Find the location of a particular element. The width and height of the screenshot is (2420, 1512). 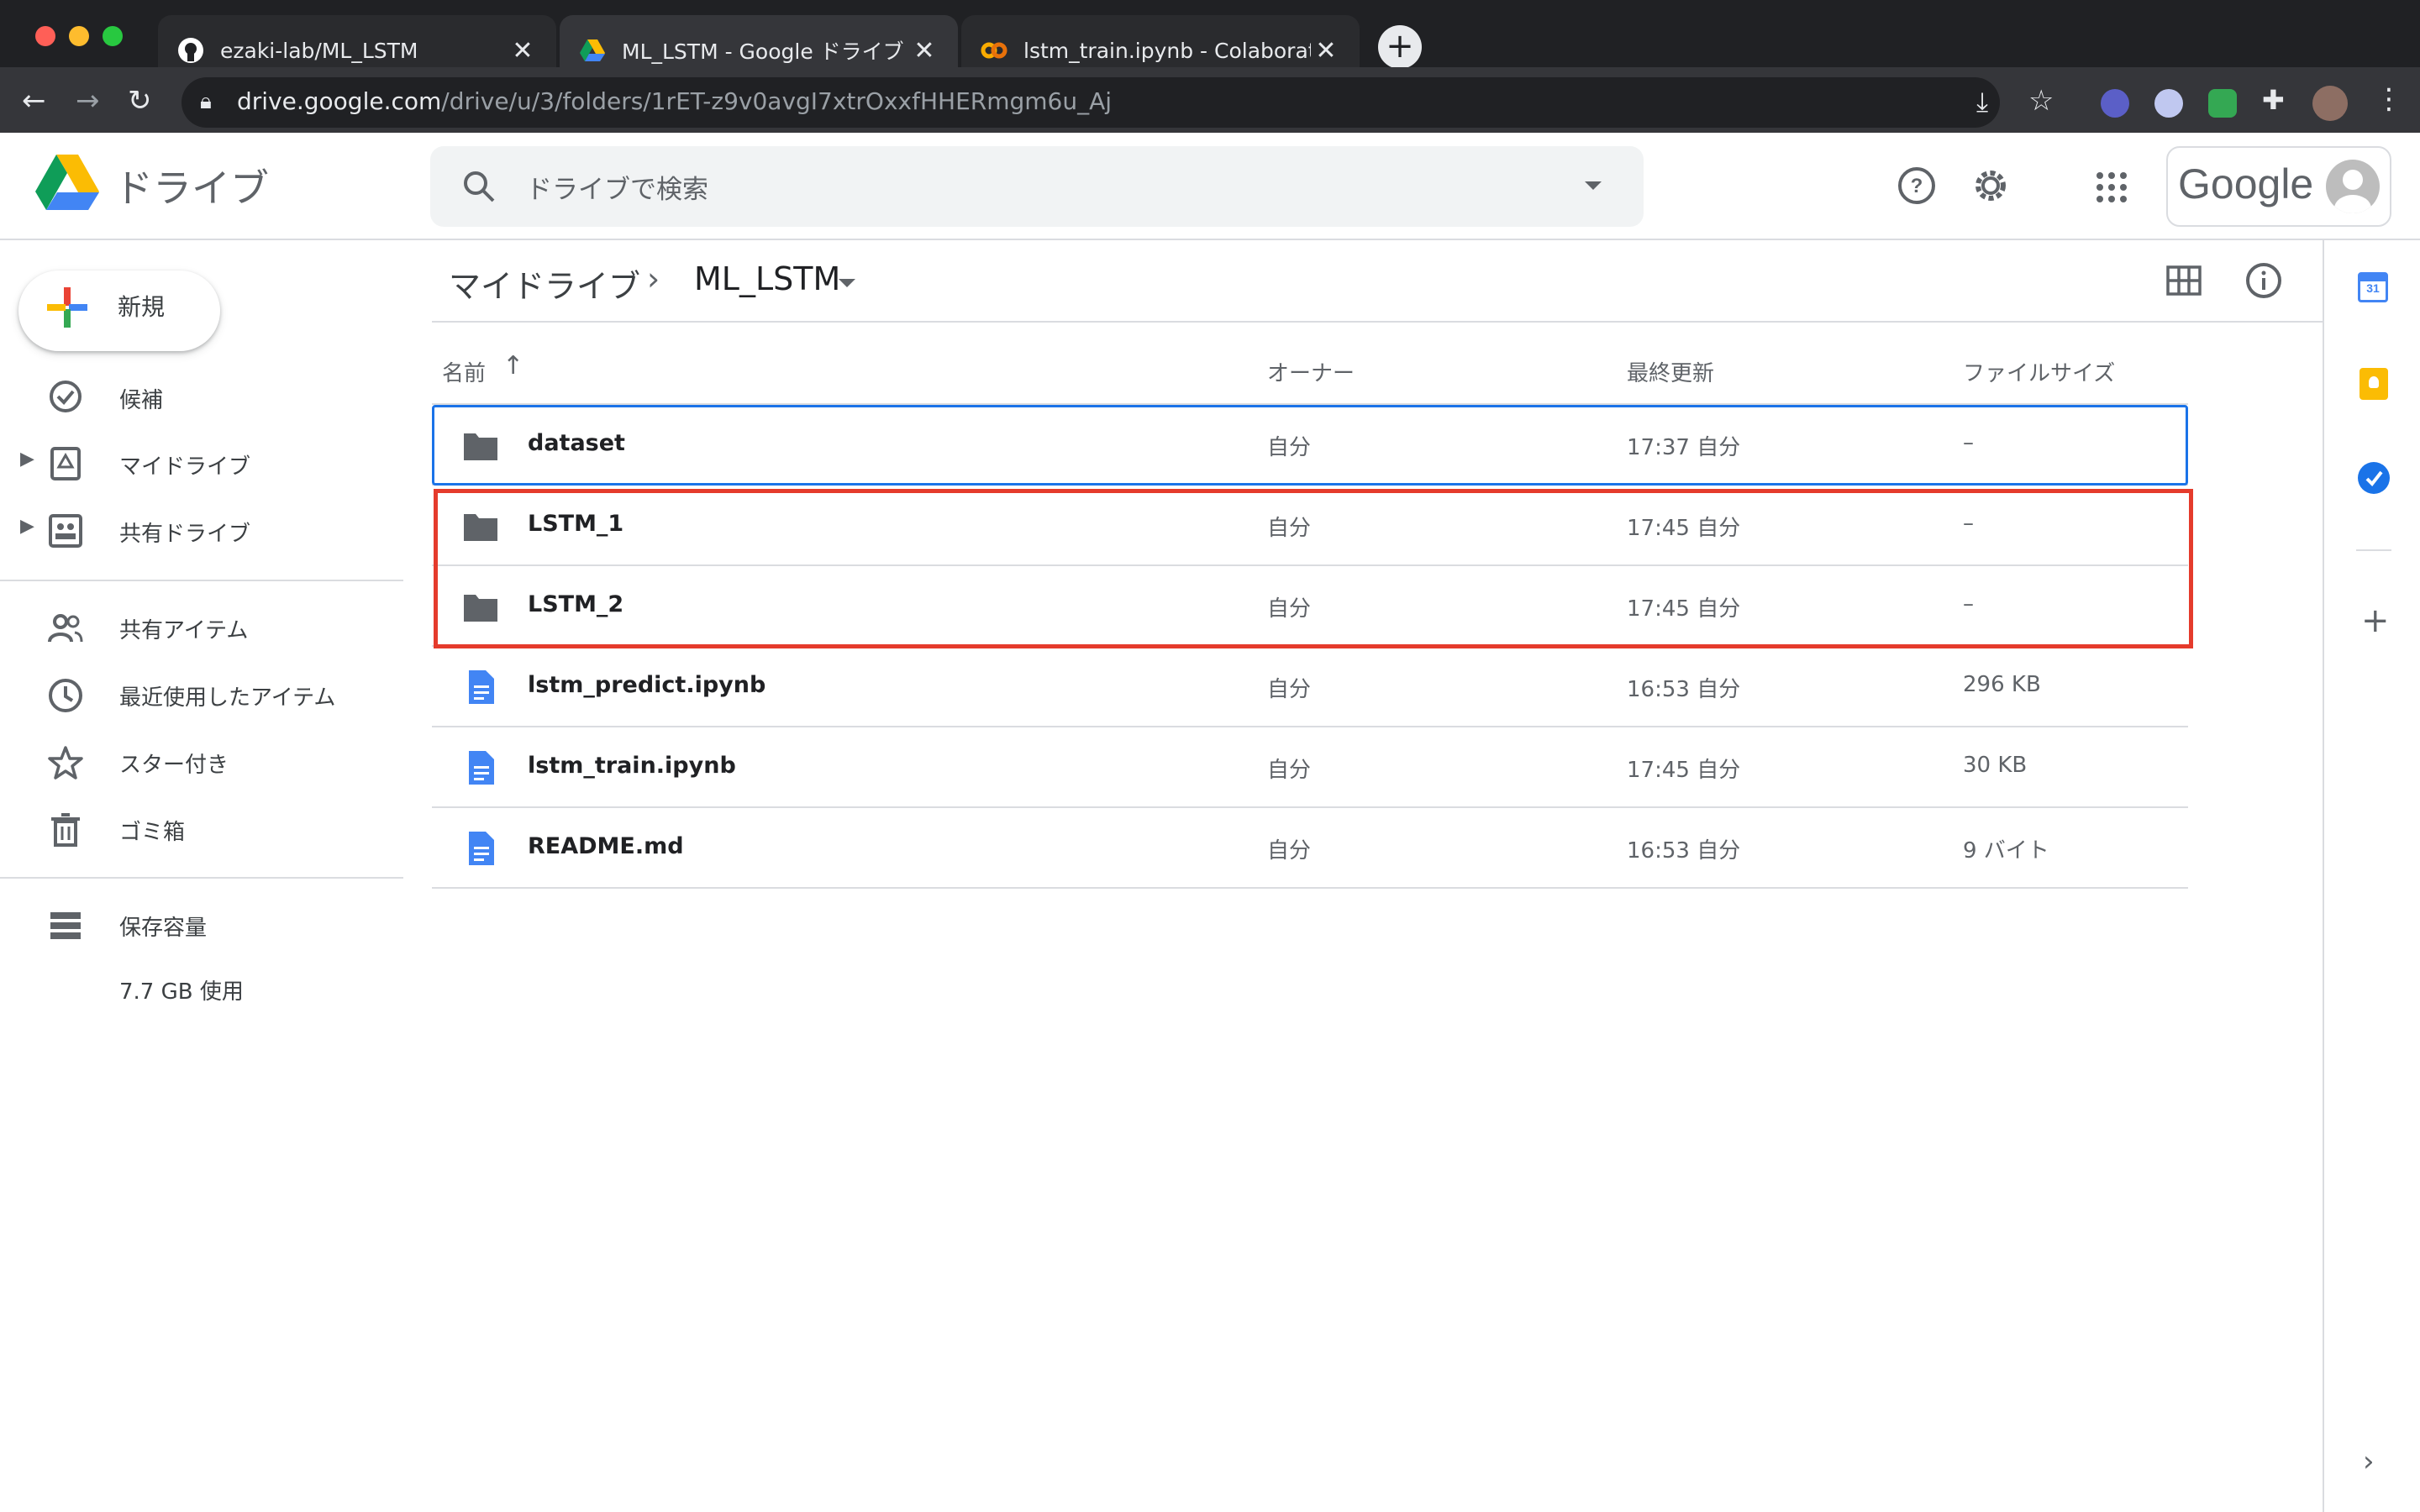

table-row: lstm_train.ipynb 自分 17:45 自分 30 KB is located at coordinates (1310, 767).